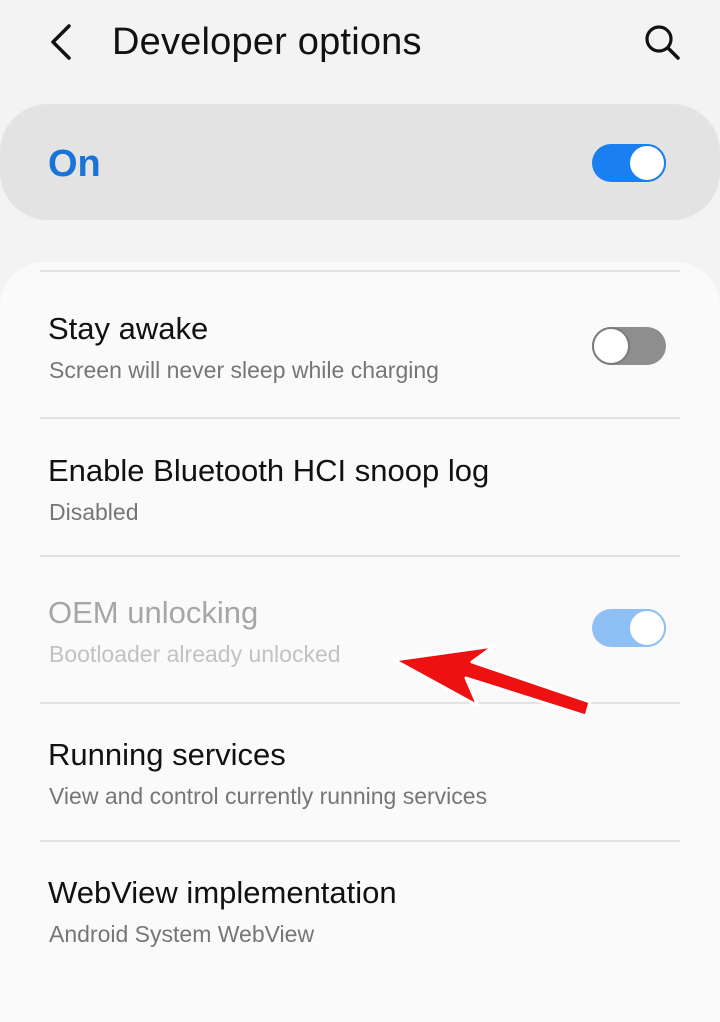 The height and width of the screenshot is (1022, 720). I want to click on oem-unlocking-toggle-switch, so click(629, 628).